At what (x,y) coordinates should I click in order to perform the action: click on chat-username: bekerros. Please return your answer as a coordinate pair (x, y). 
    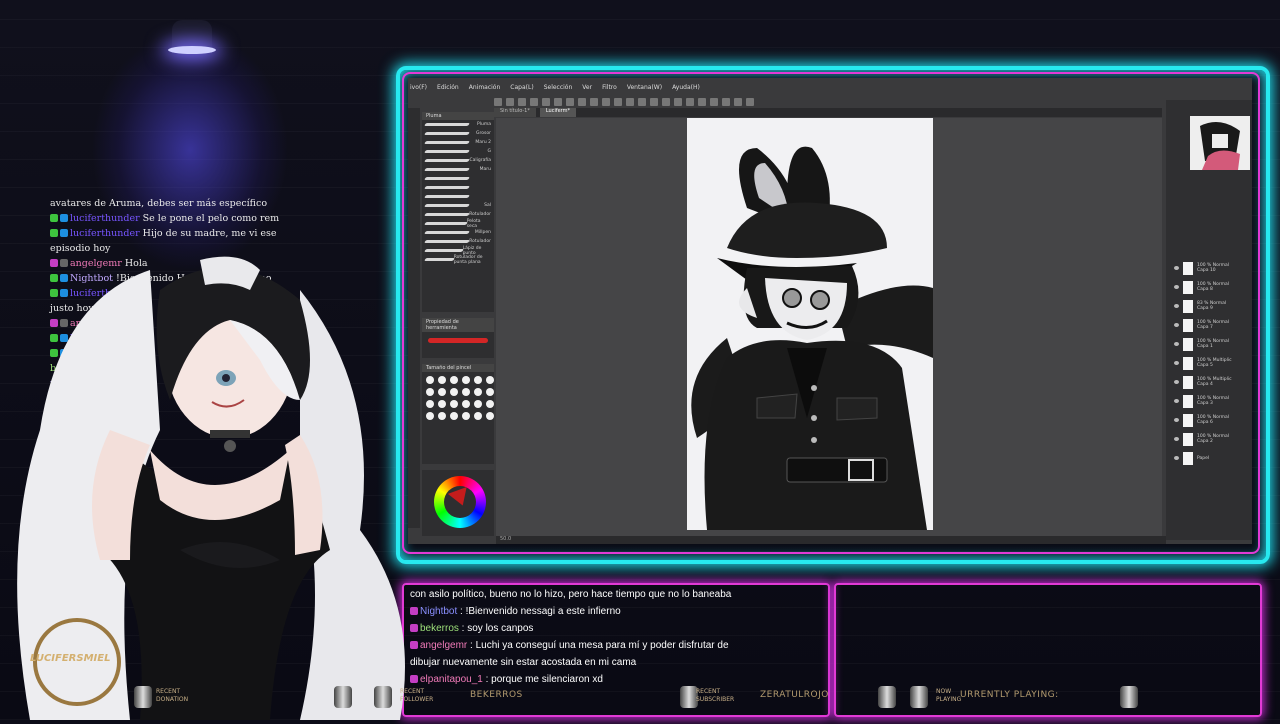
    Looking at the image, I should click on (439, 628).